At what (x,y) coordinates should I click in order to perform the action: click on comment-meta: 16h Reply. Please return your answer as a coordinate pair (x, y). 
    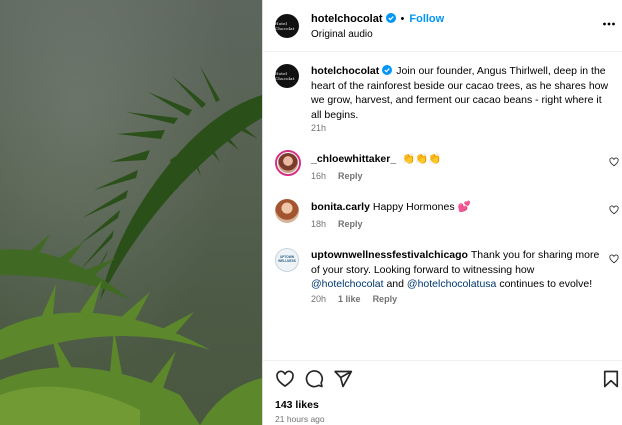
    Looking at the image, I should click on (337, 176).